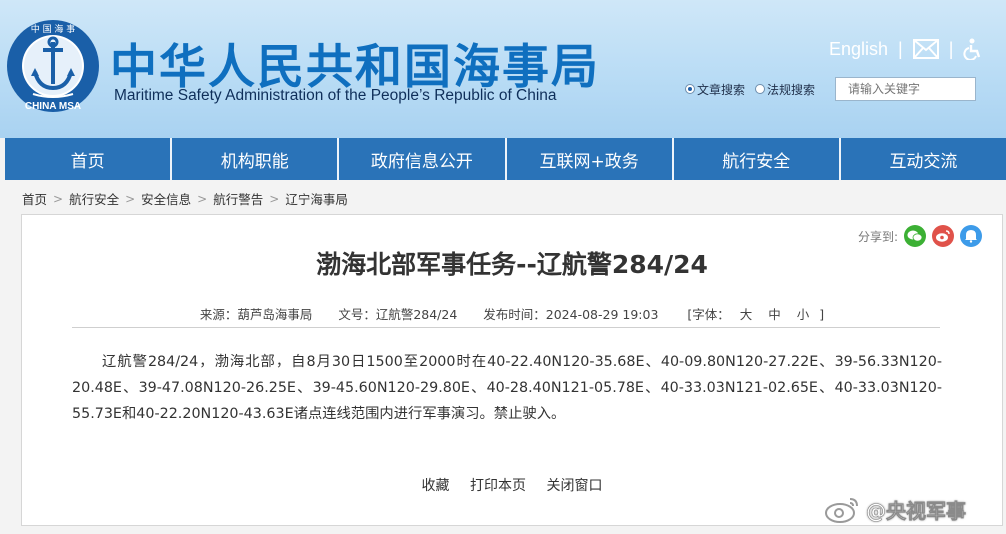 This screenshot has height=534, width=1006. What do you see at coordinates (690, 89) in the screenshot?
I see `radio-article-dot` at bounding box center [690, 89].